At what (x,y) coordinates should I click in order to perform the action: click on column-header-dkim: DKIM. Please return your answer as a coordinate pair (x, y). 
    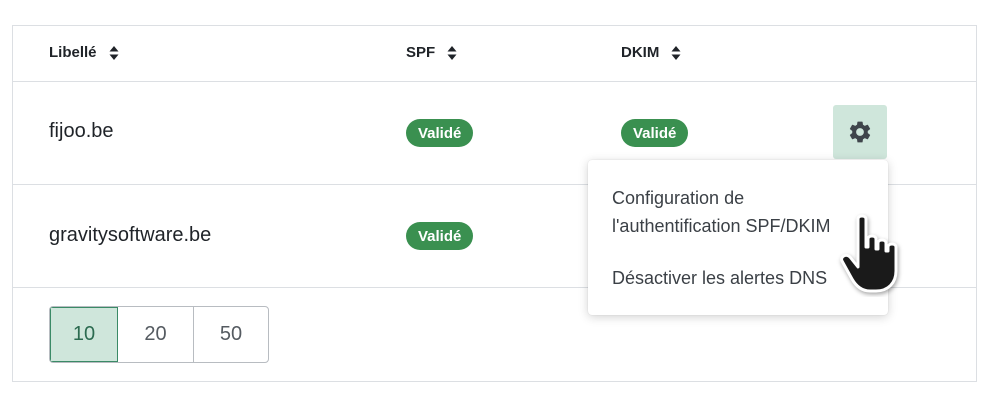
    Looking at the image, I should click on (651, 52).